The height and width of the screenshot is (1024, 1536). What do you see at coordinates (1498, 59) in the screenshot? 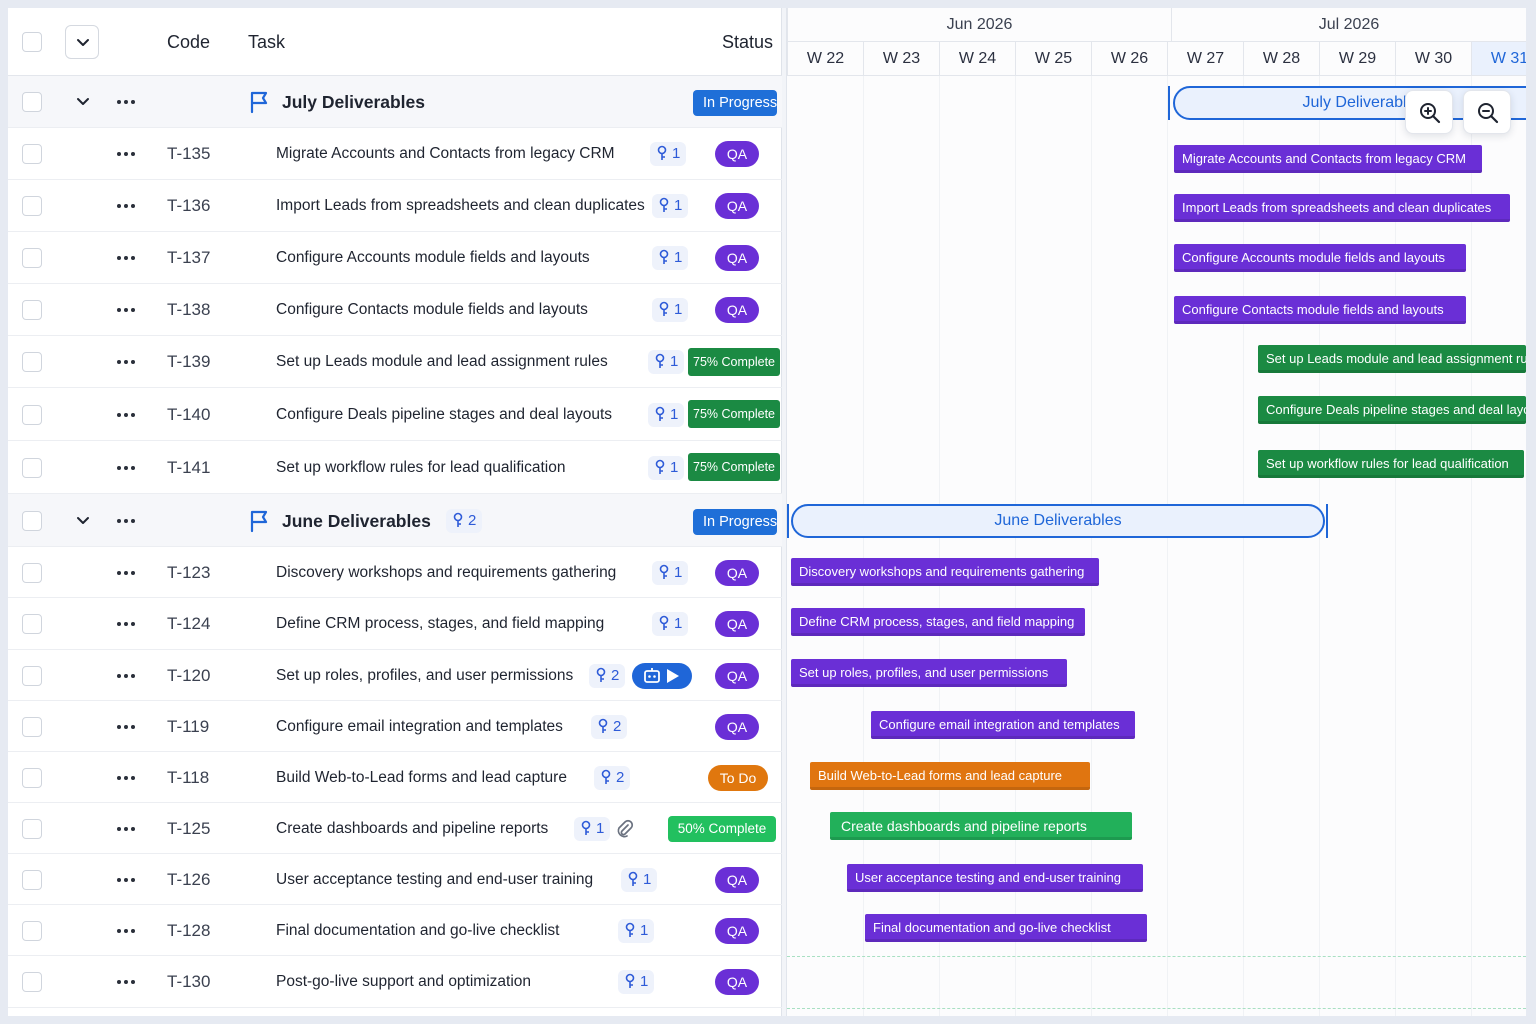
I see `week-header: W 31` at bounding box center [1498, 59].